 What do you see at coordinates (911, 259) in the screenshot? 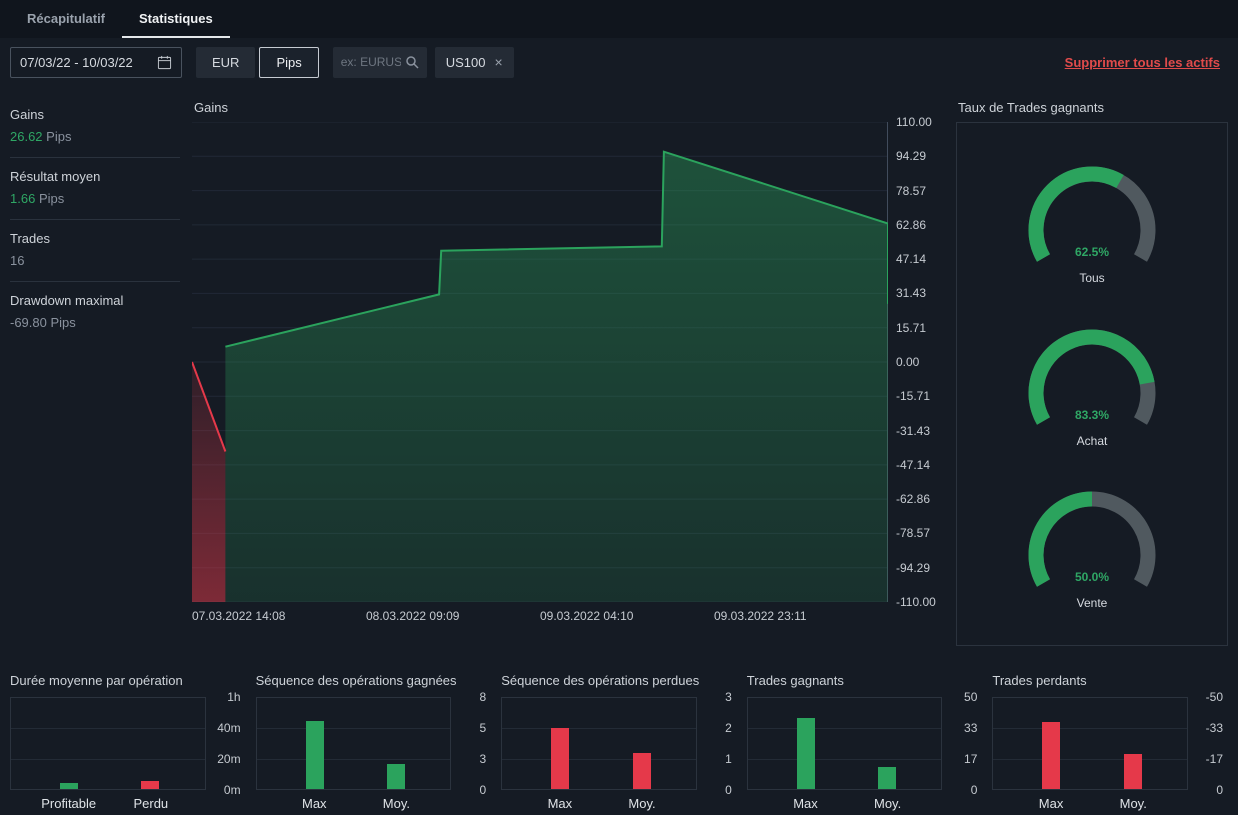
I see `gains-y-tick: 47.14` at bounding box center [911, 259].